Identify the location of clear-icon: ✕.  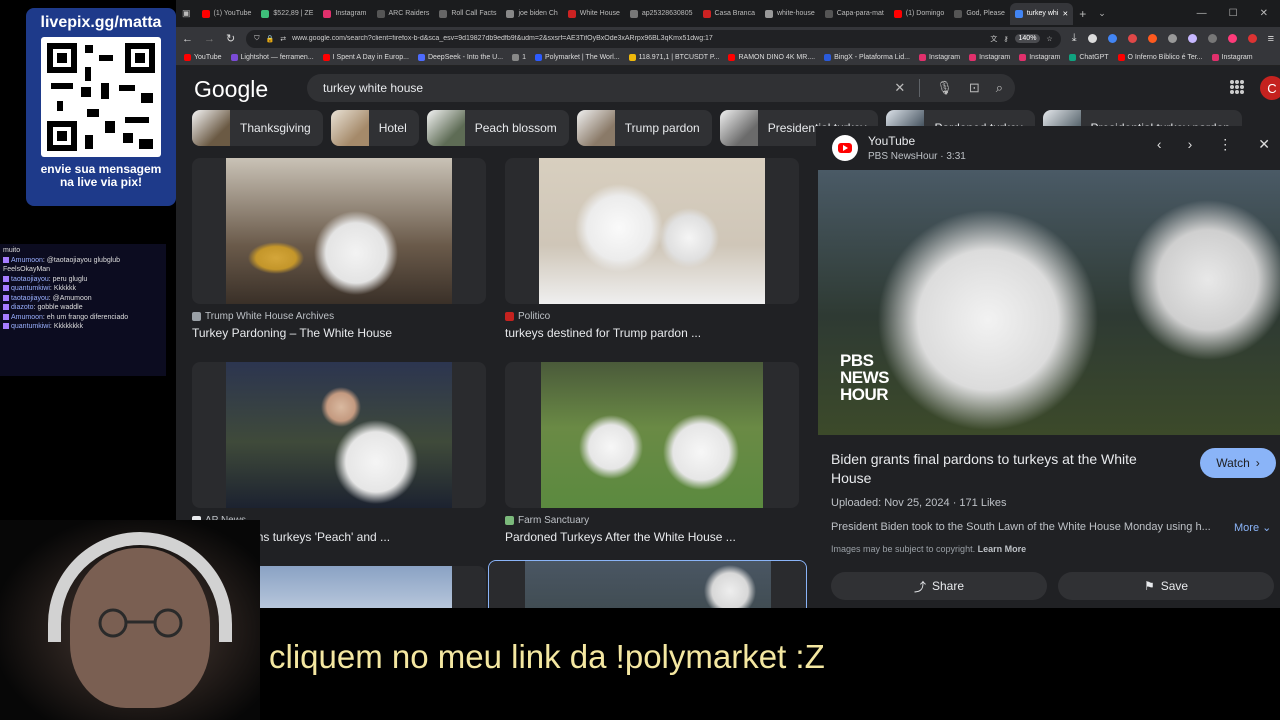
(899, 88).